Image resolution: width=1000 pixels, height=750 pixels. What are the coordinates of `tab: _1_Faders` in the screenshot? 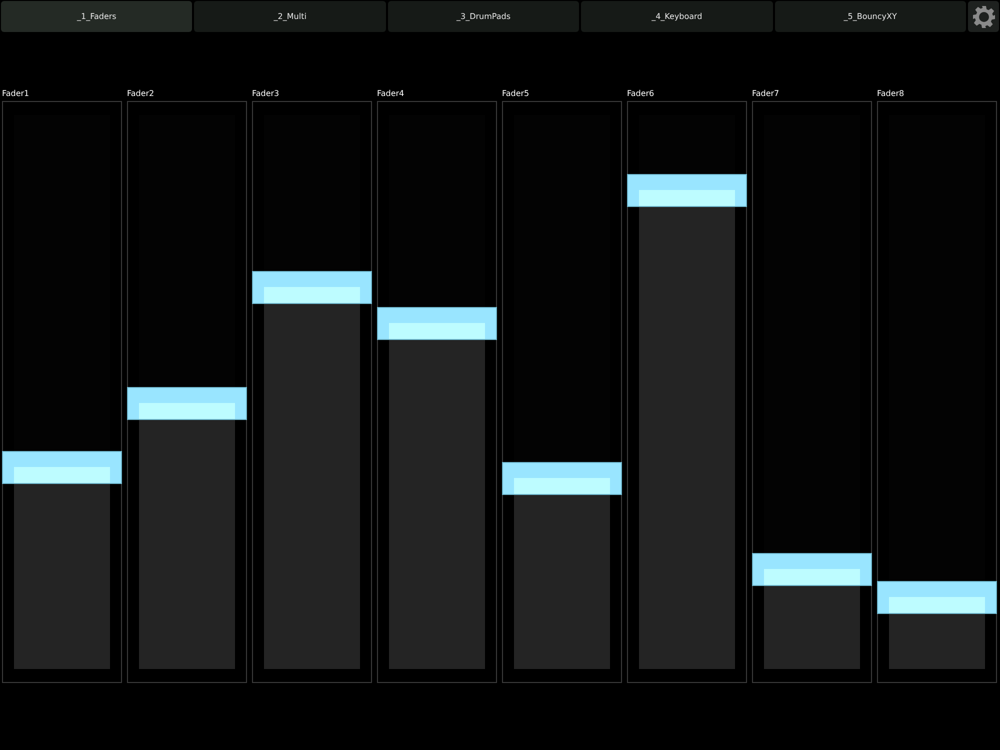 It's located at (96, 16).